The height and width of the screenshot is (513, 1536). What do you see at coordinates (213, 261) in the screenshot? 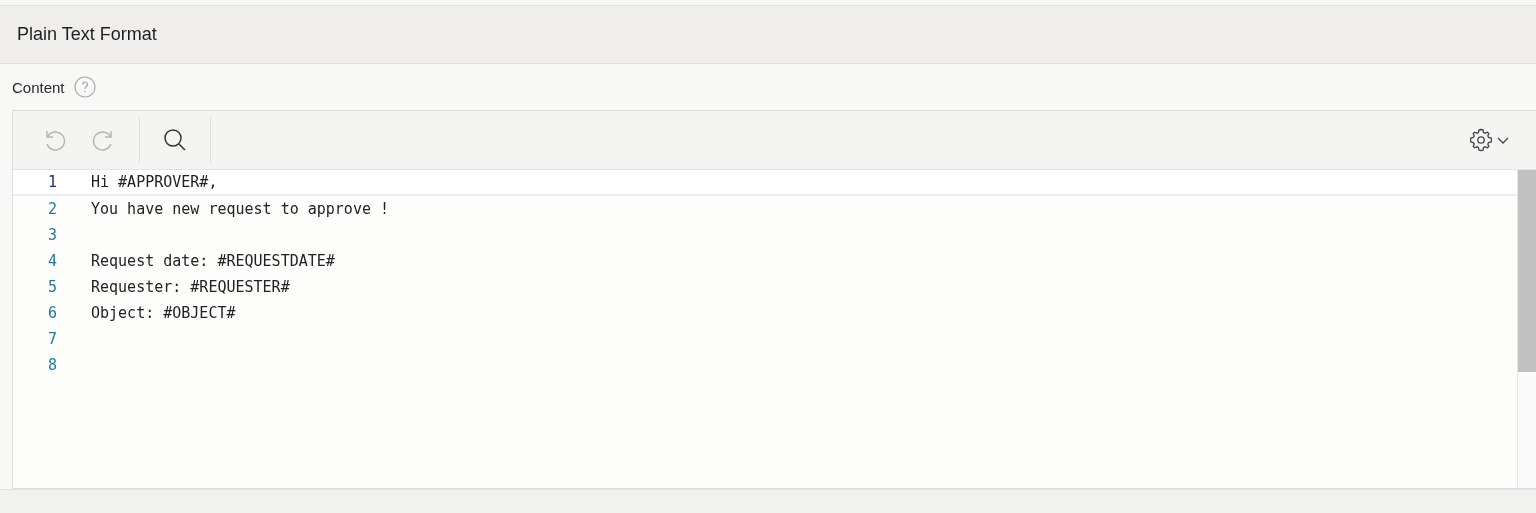
I see `code-line: Request date: #REQUESTDATE#` at bounding box center [213, 261].